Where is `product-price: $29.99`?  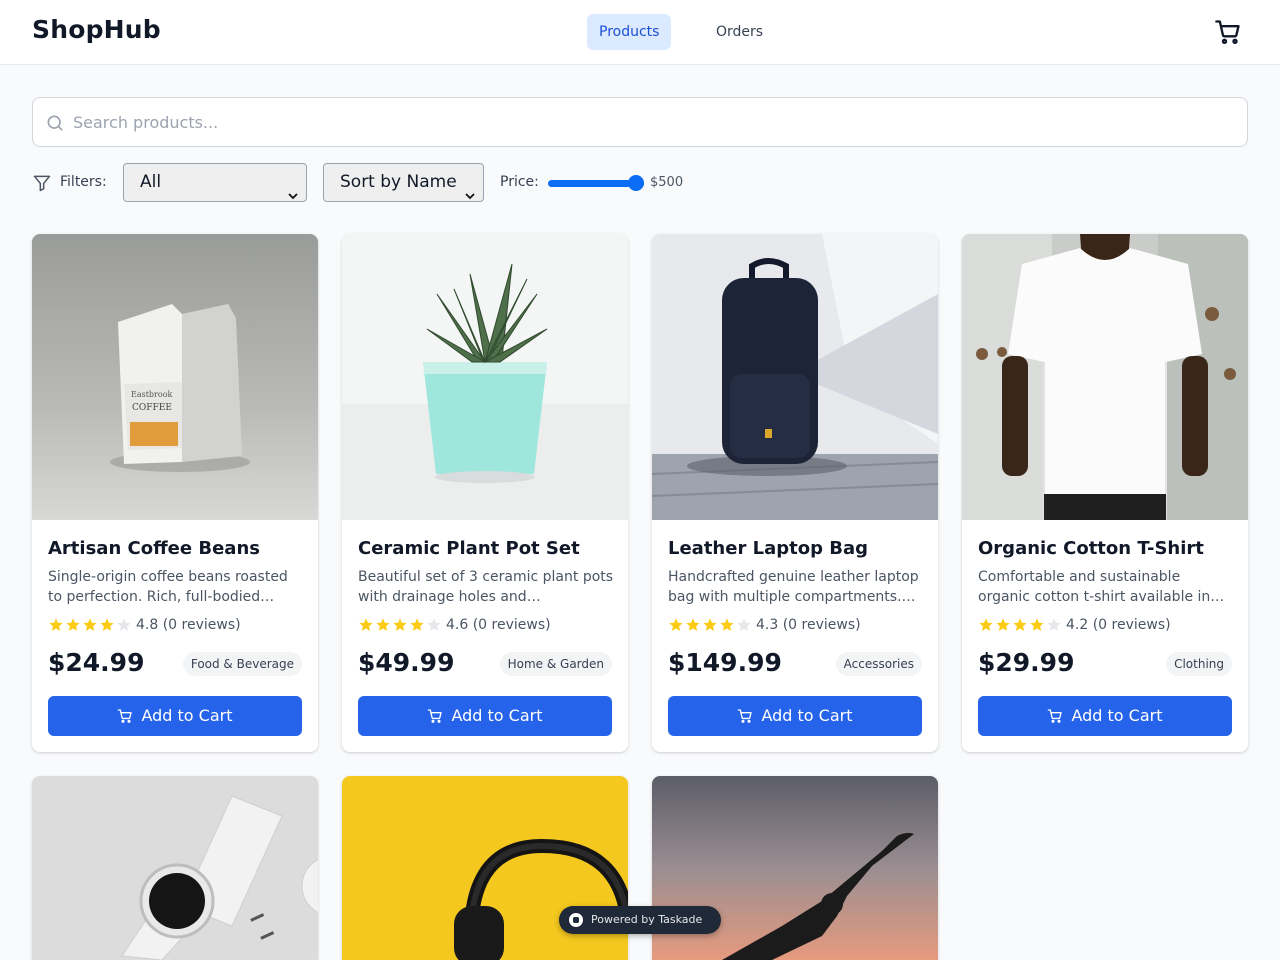
product-price: $29.99 is located at coordinates (1026, 662).